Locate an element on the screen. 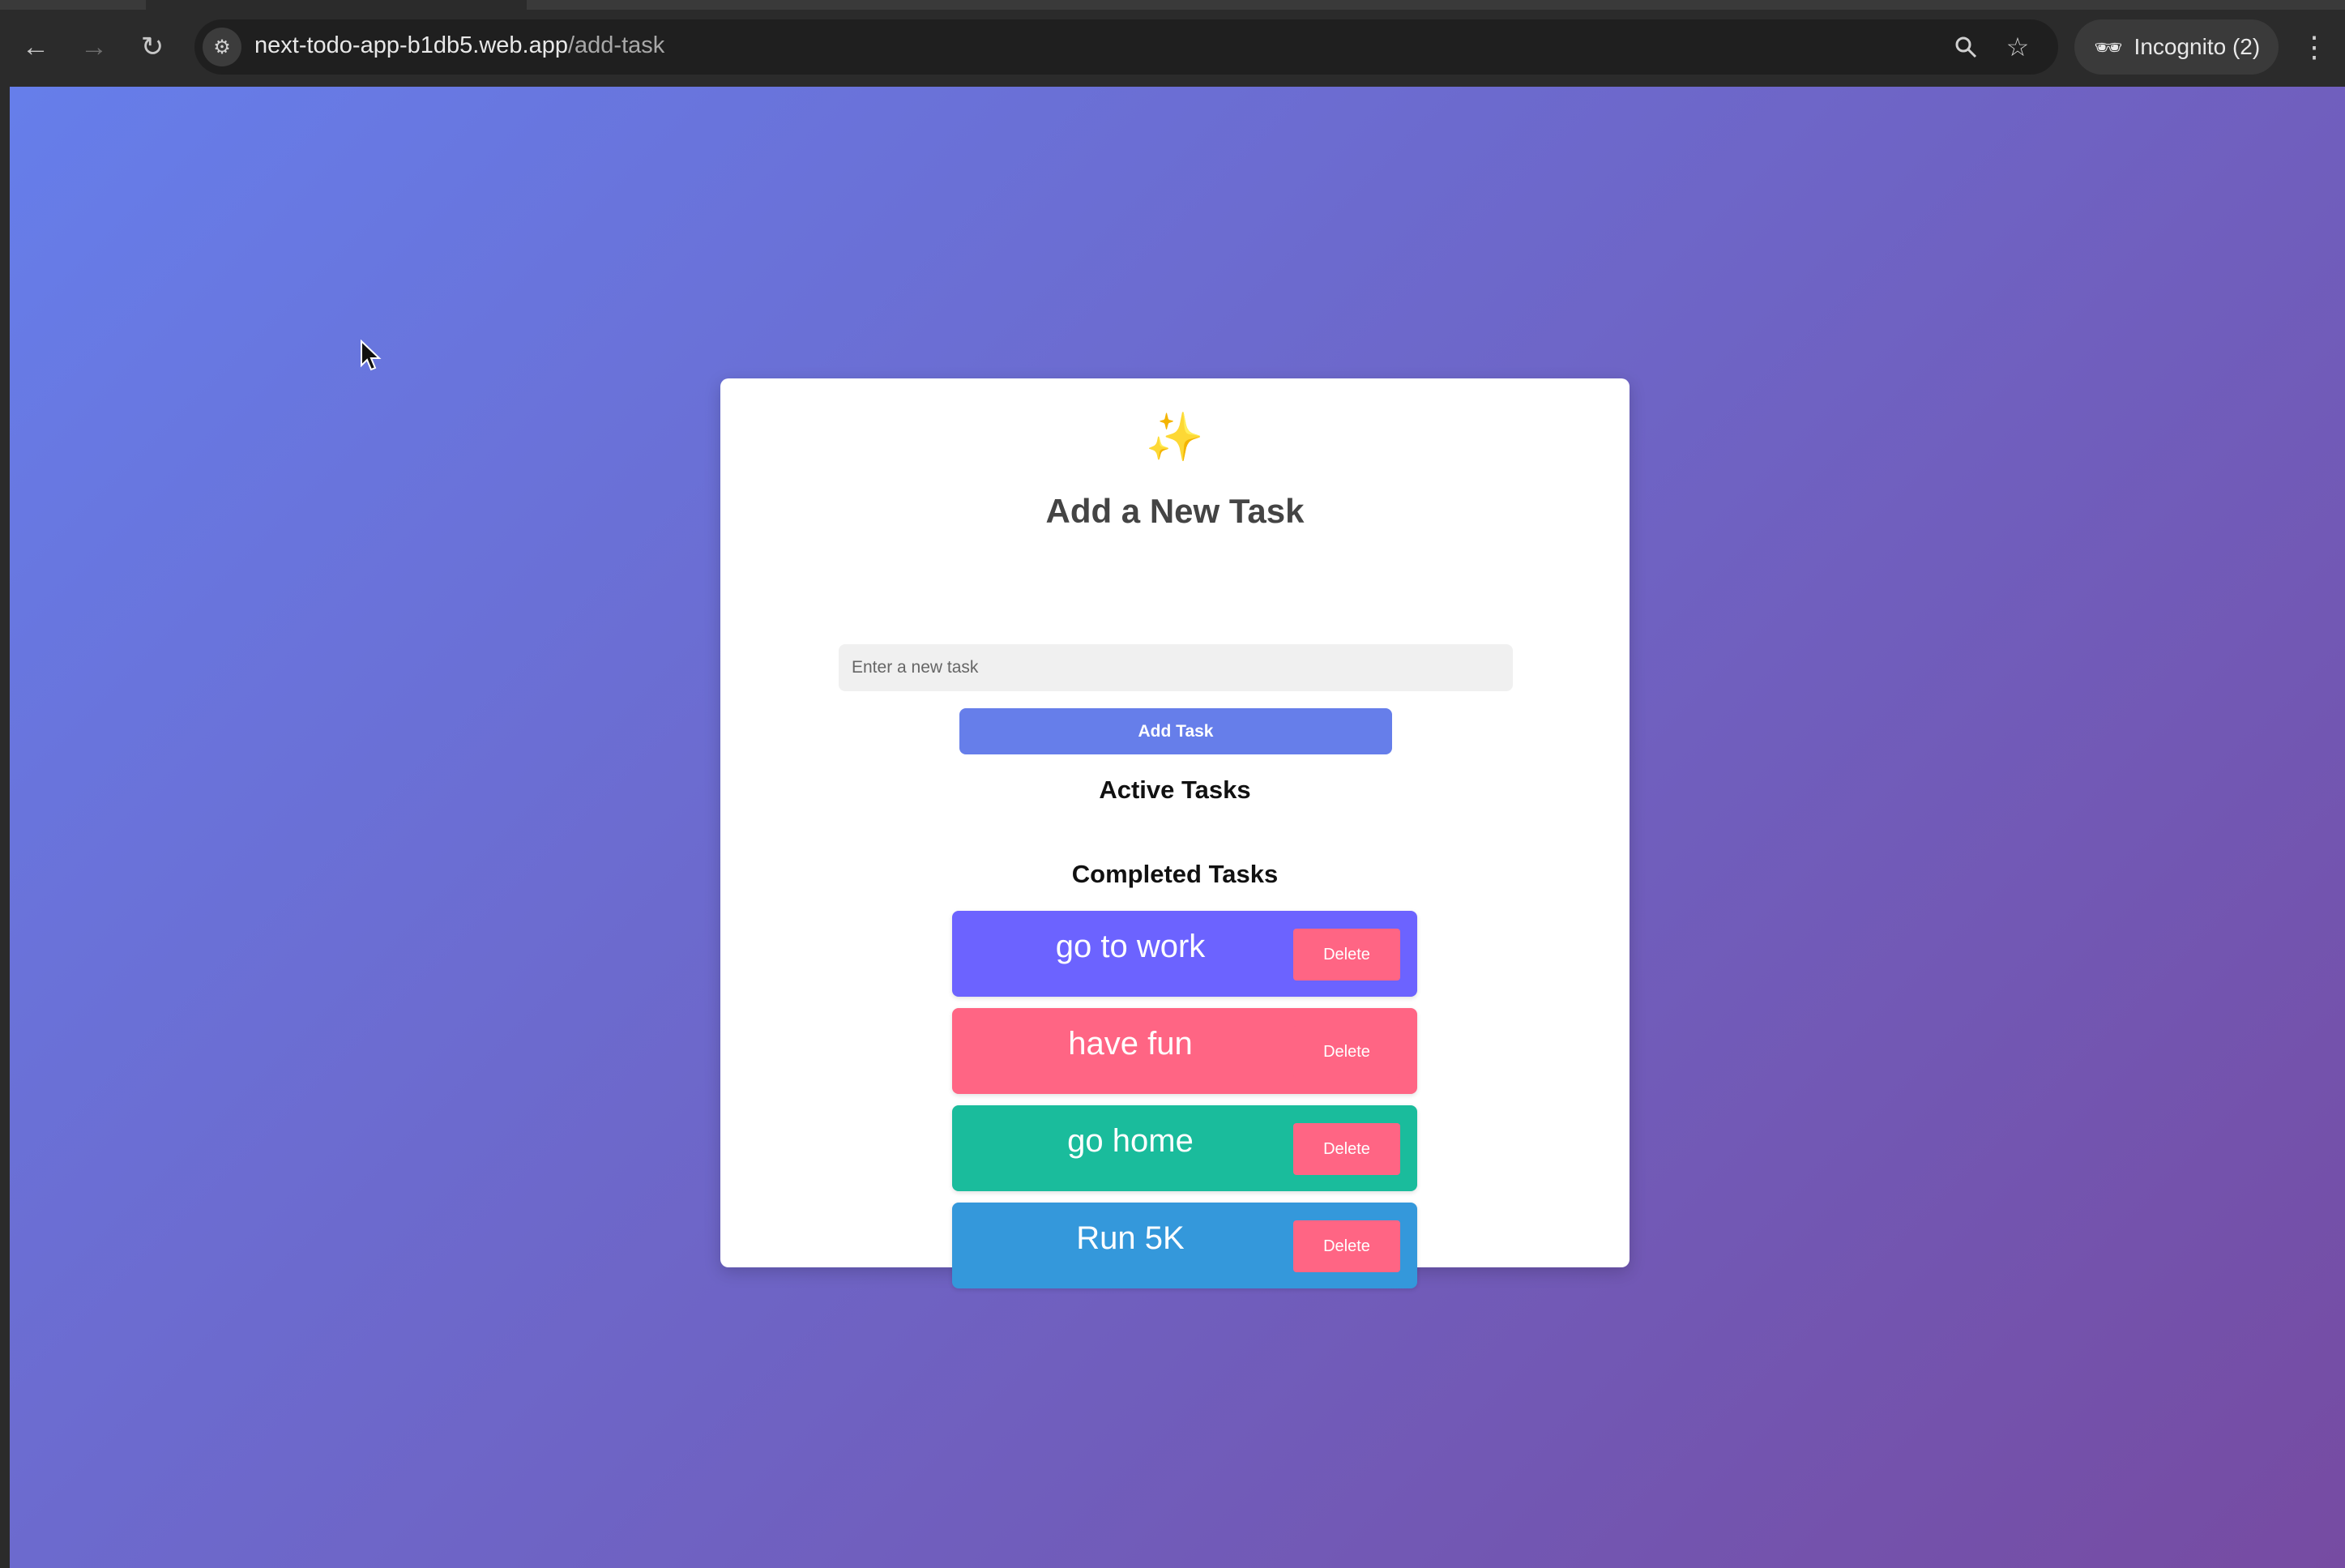 The width and height of the screenshot is (2345, 1568). reload-icon: ↻ is located at coordinates (152, 47).